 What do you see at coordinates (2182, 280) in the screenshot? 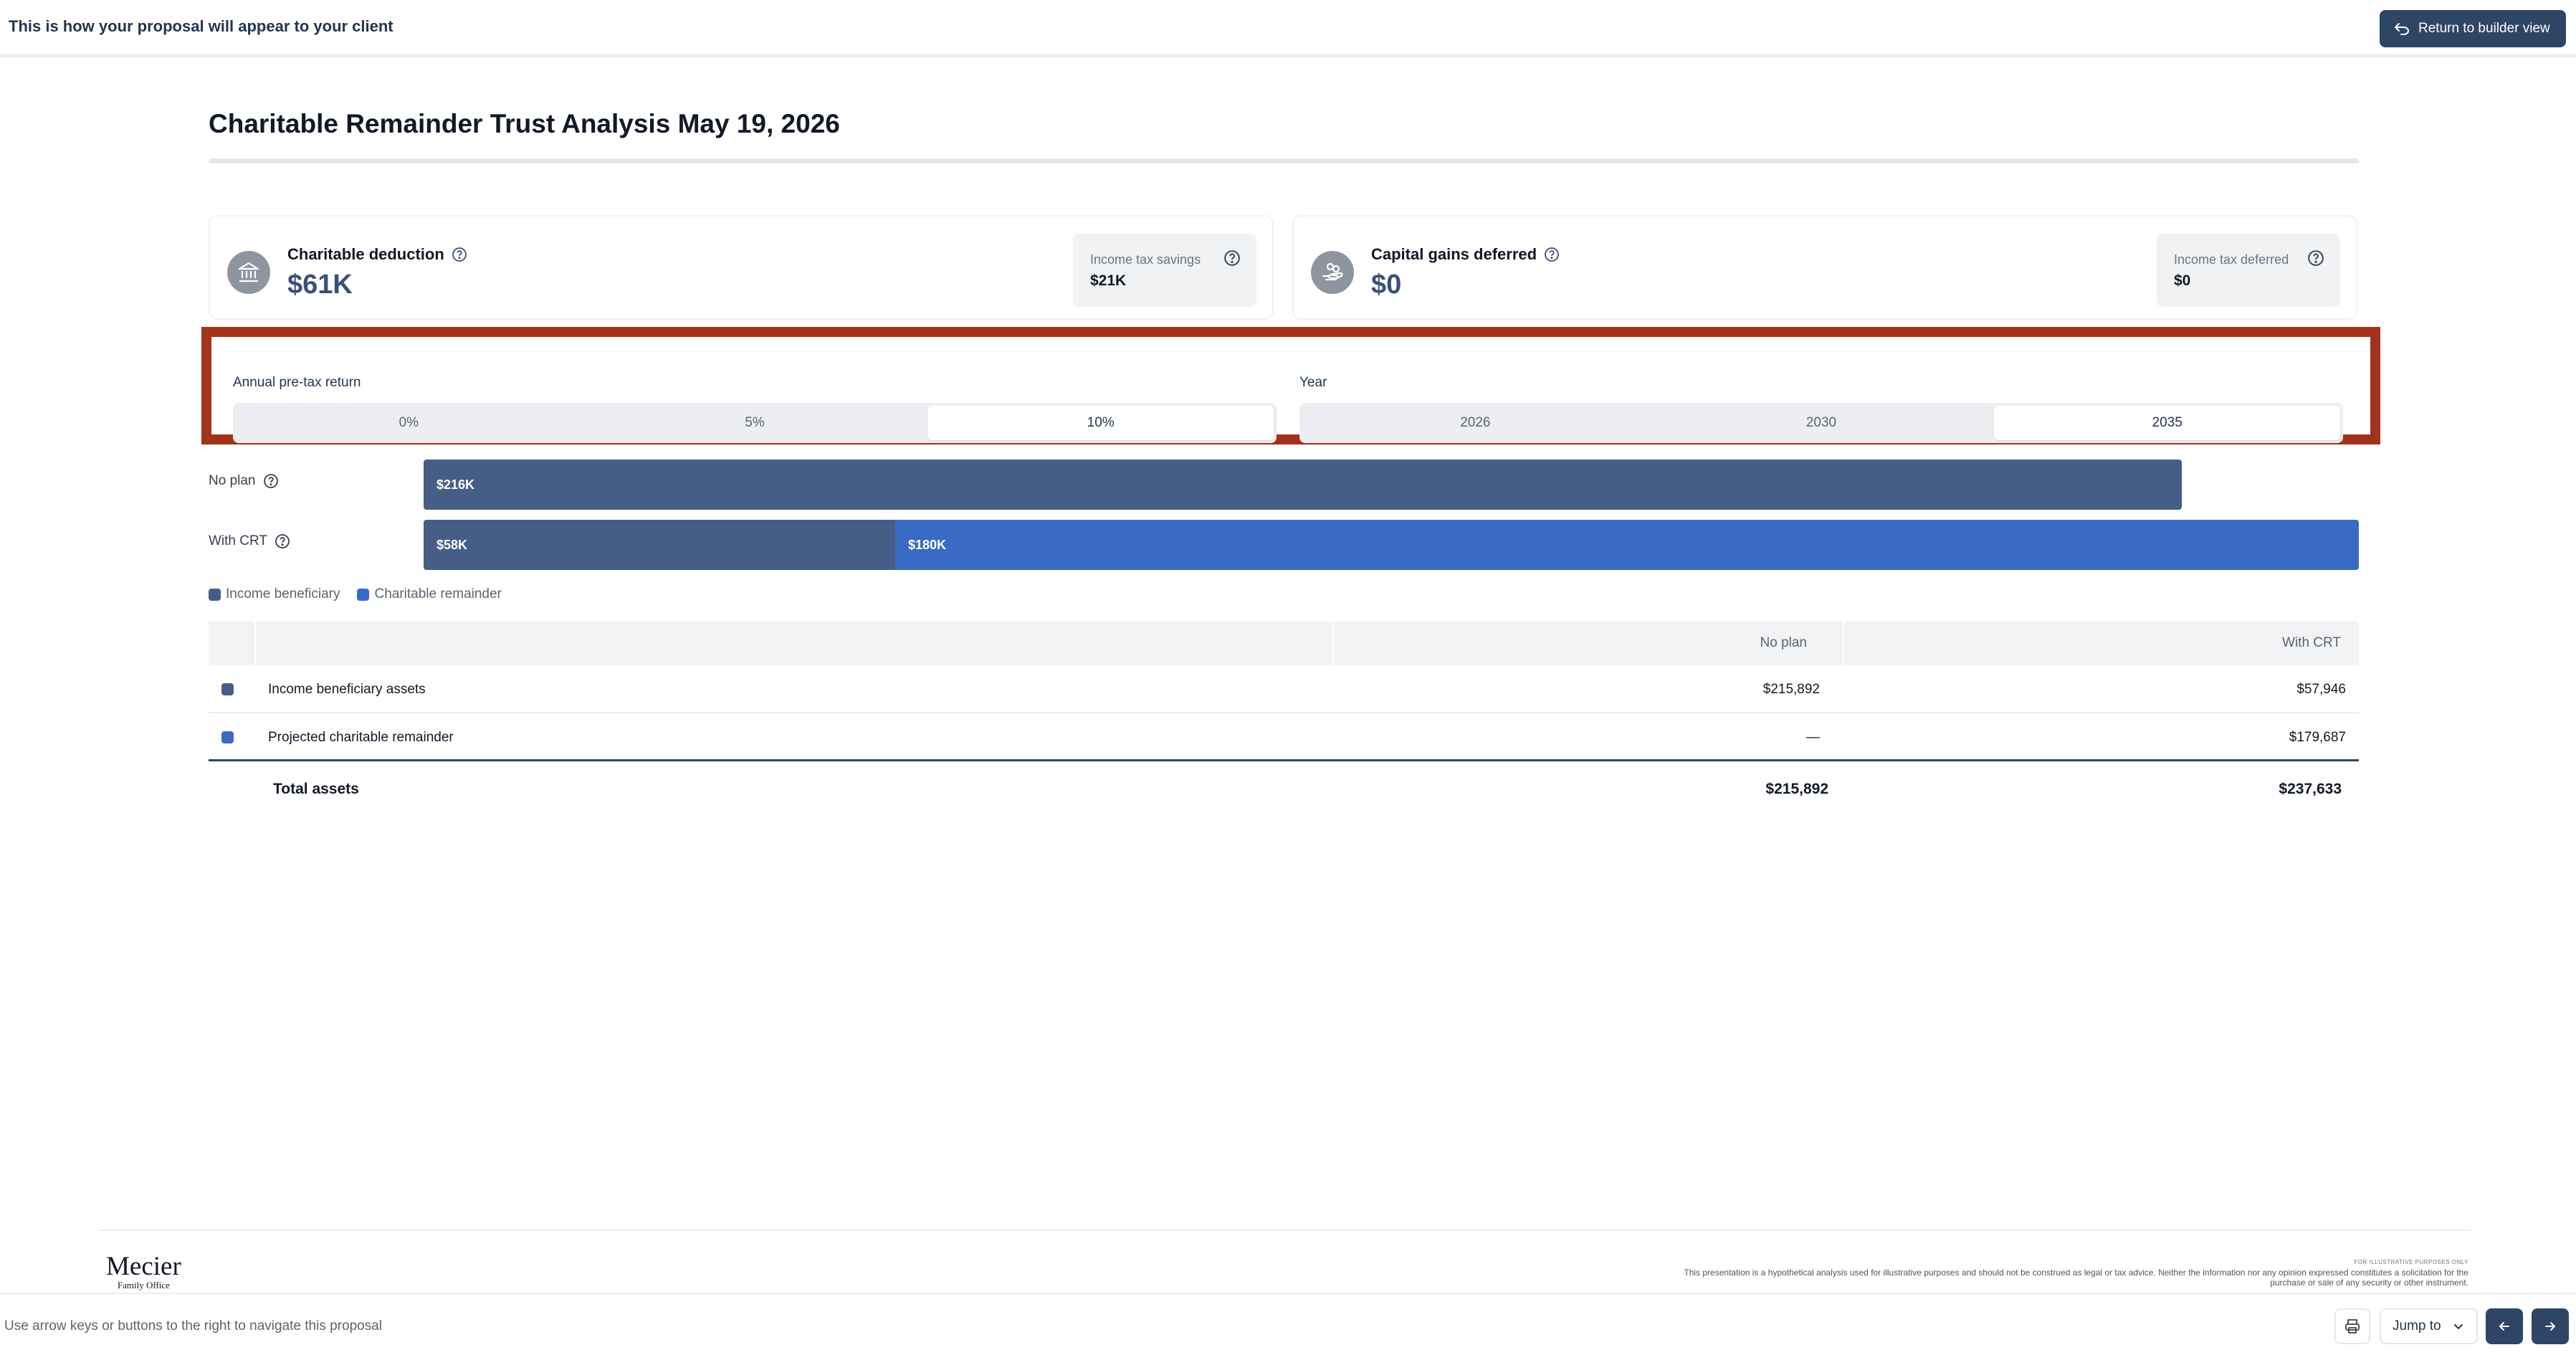
I see `income-tax-deferred-value: $0` at bounding box center [2182, 280].